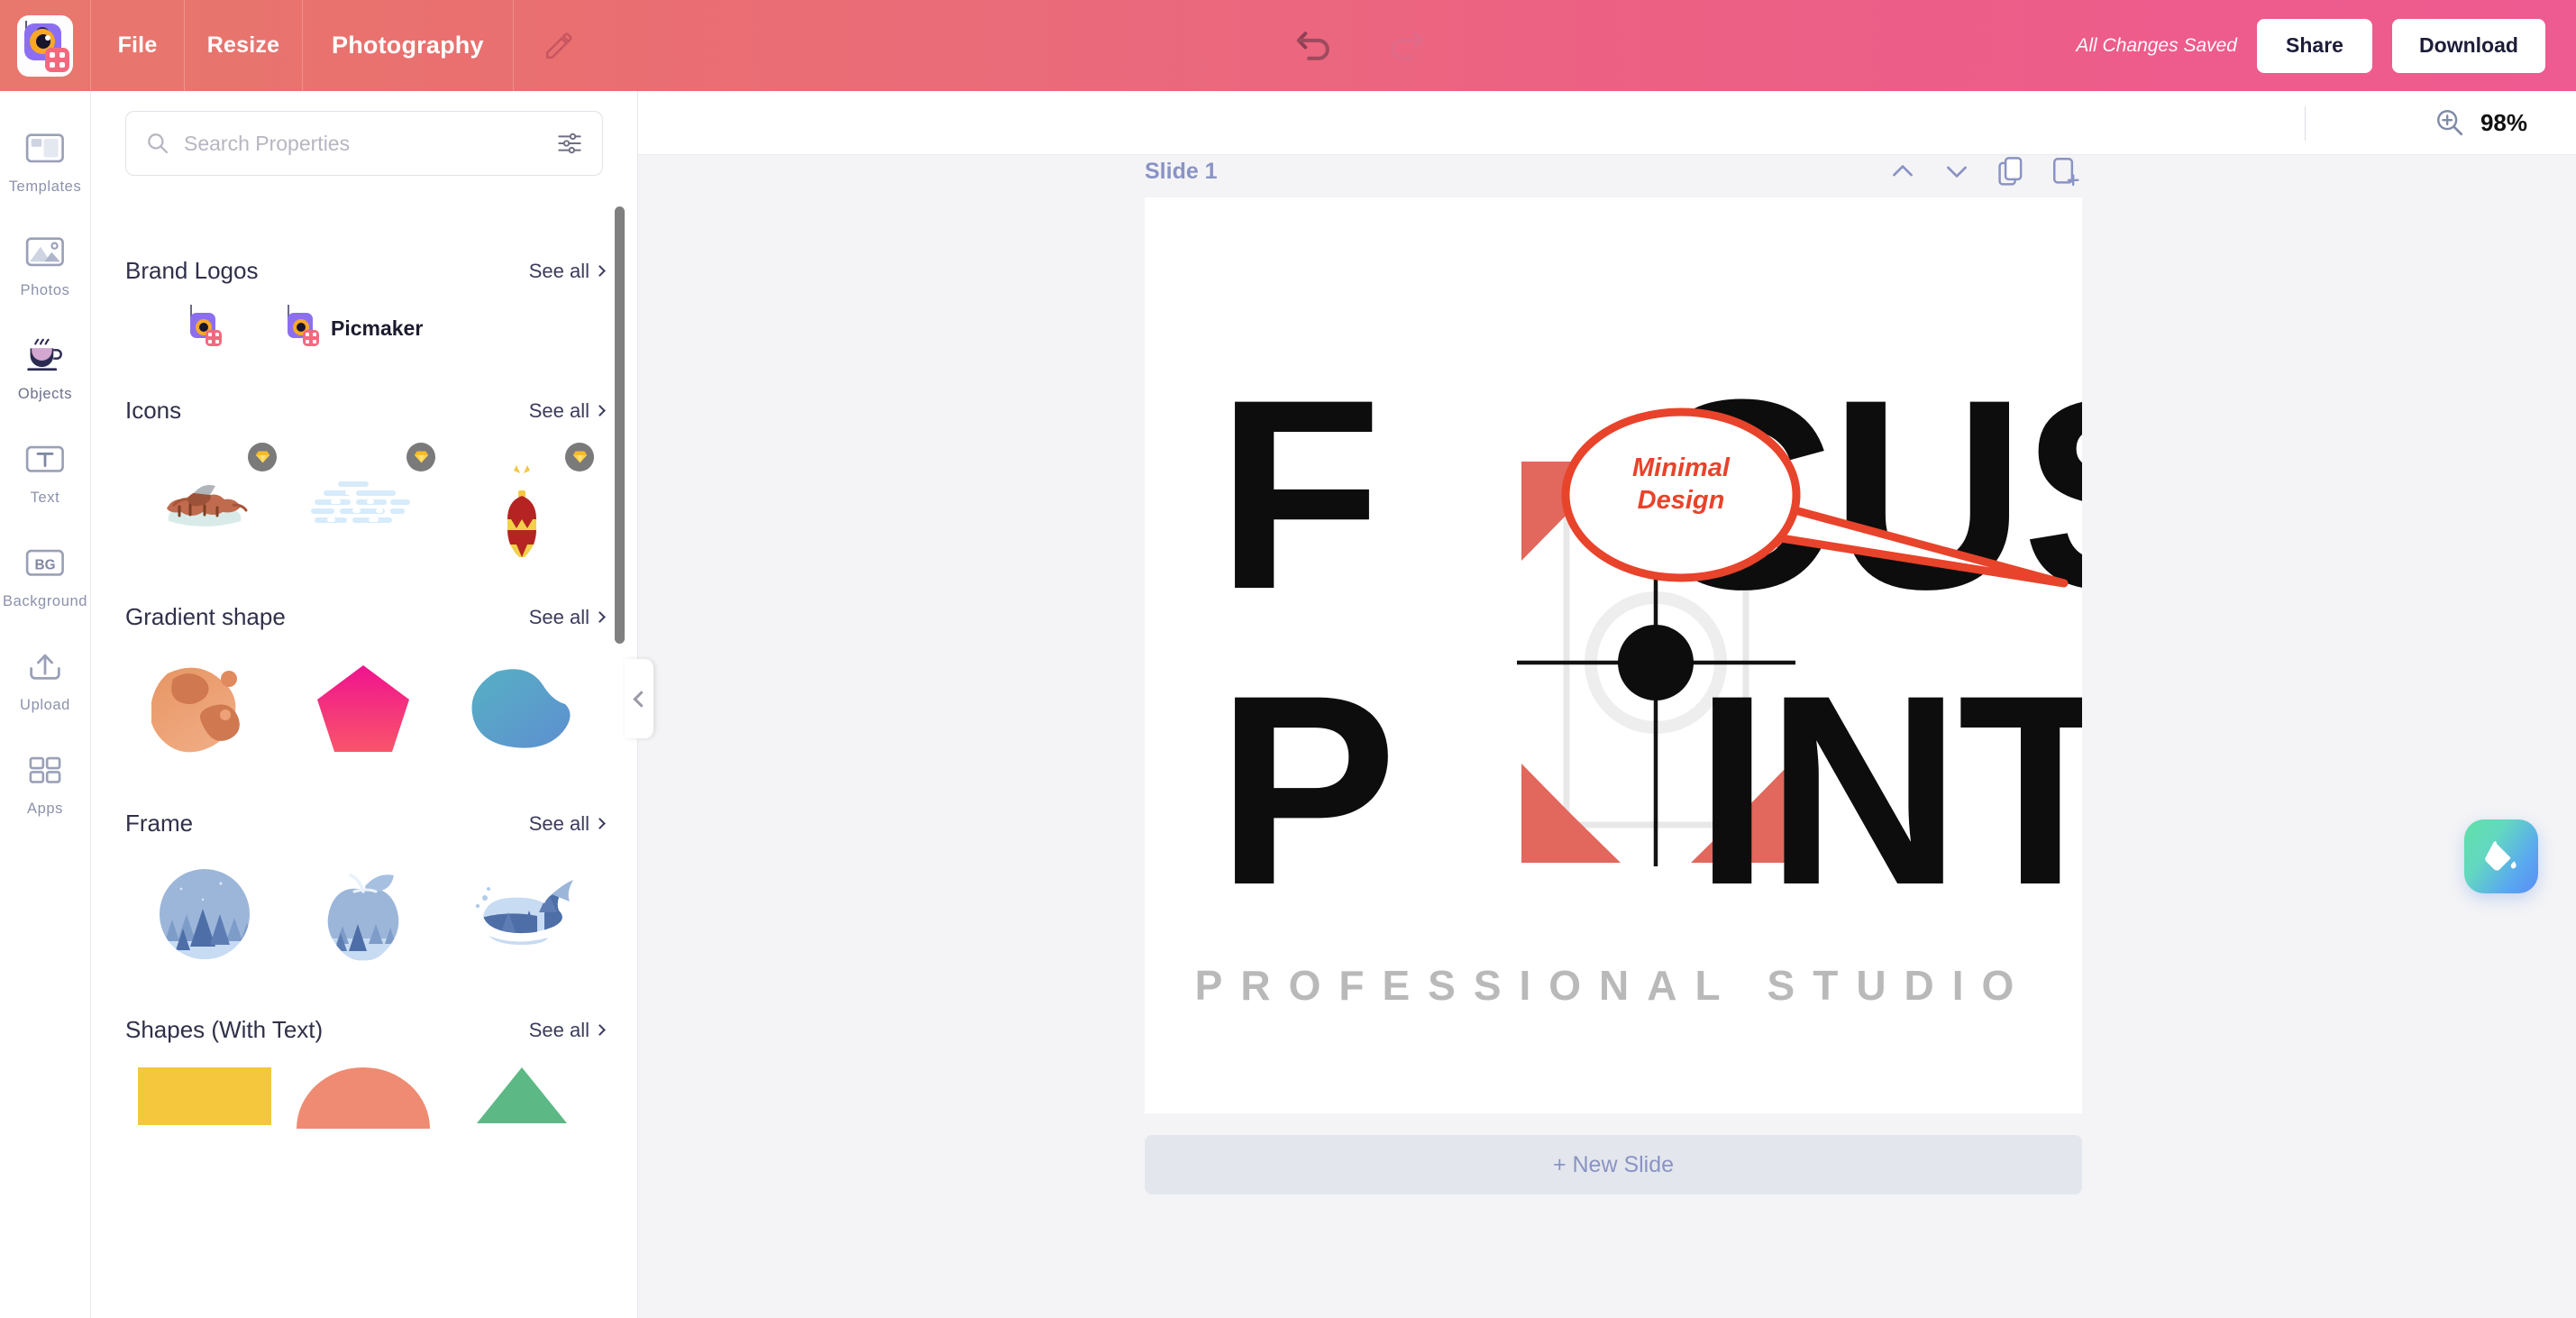 This screenshot has height=1318, width=2576. I want to click on shape-item-yellow-rectangle, so click(204, 1121).